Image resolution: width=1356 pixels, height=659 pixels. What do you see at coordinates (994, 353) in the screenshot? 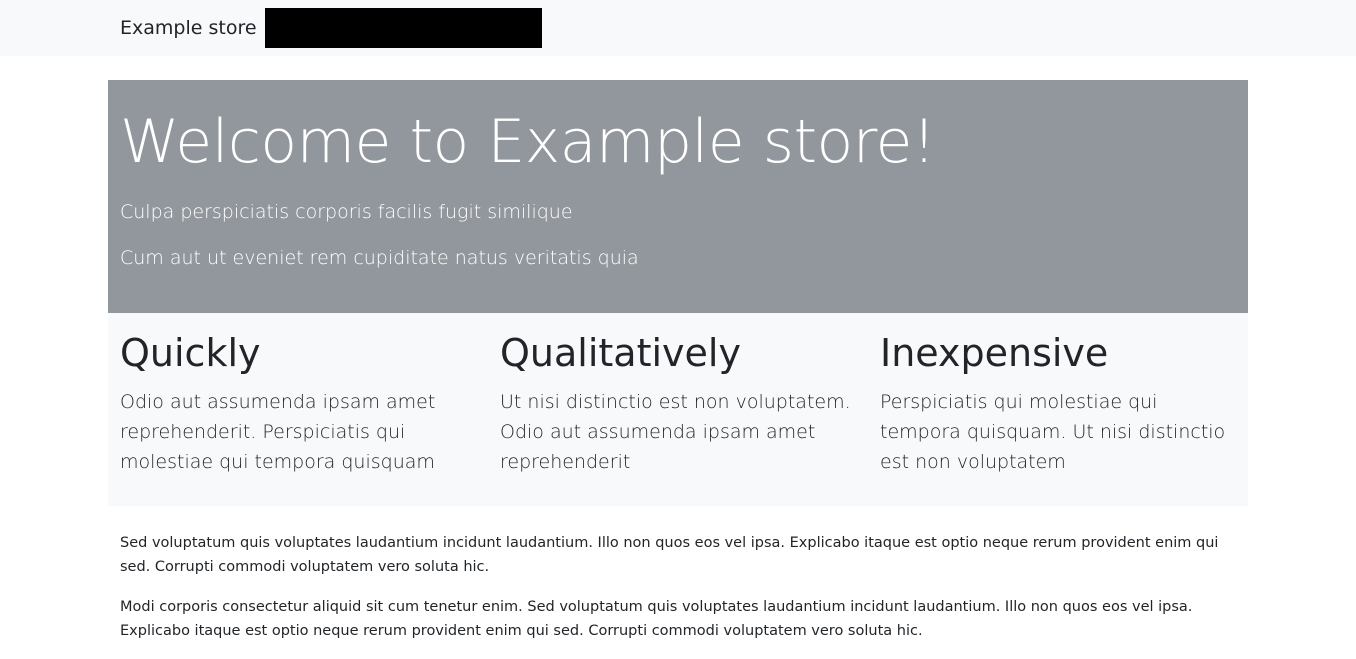
I see `feature-title: Inexpensive` at bounding box center [994, 353].